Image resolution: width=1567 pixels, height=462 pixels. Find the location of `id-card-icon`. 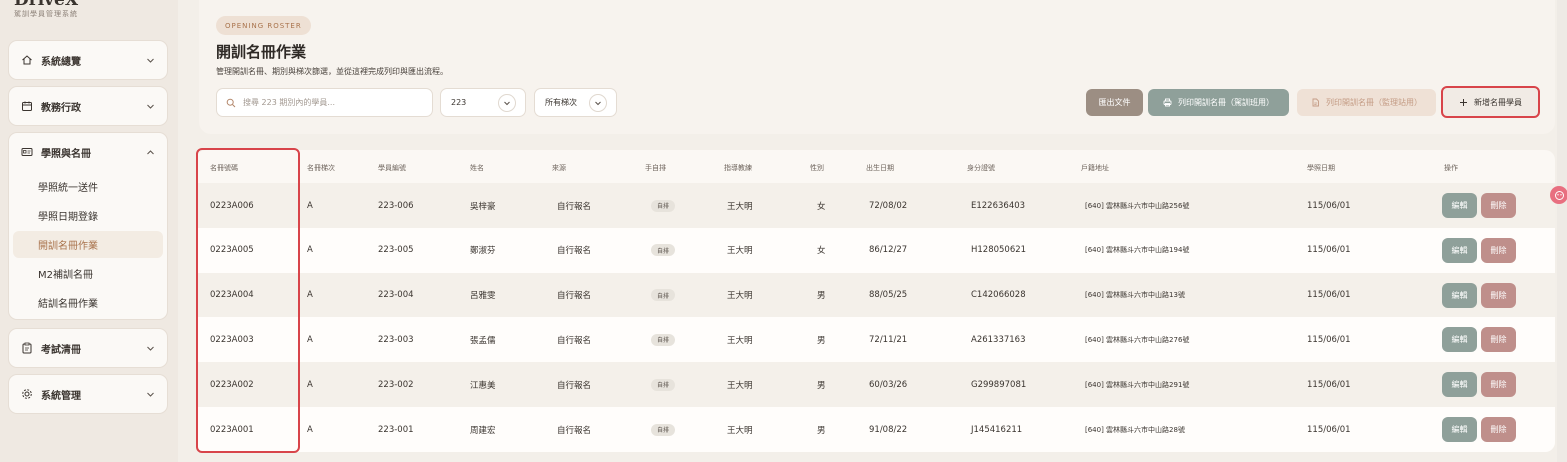

id-card-icon is located at coordinates (27, 152).